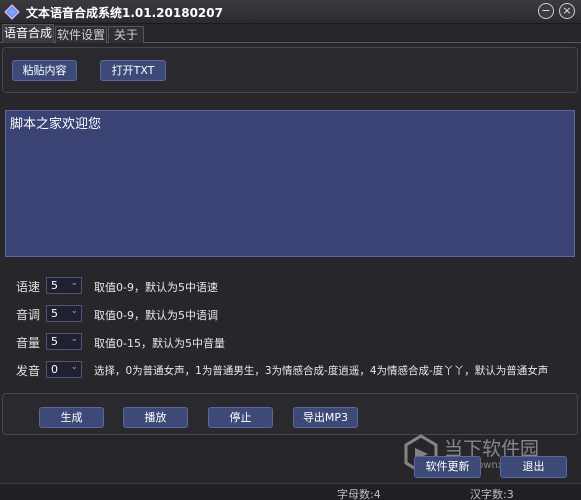 The width and height of the screenshot is (581, 500). Describe the element at coordinates (124, 13) in the screenshot. I see `window-title: 文本语音合成系统1.01.20180207` at that location.